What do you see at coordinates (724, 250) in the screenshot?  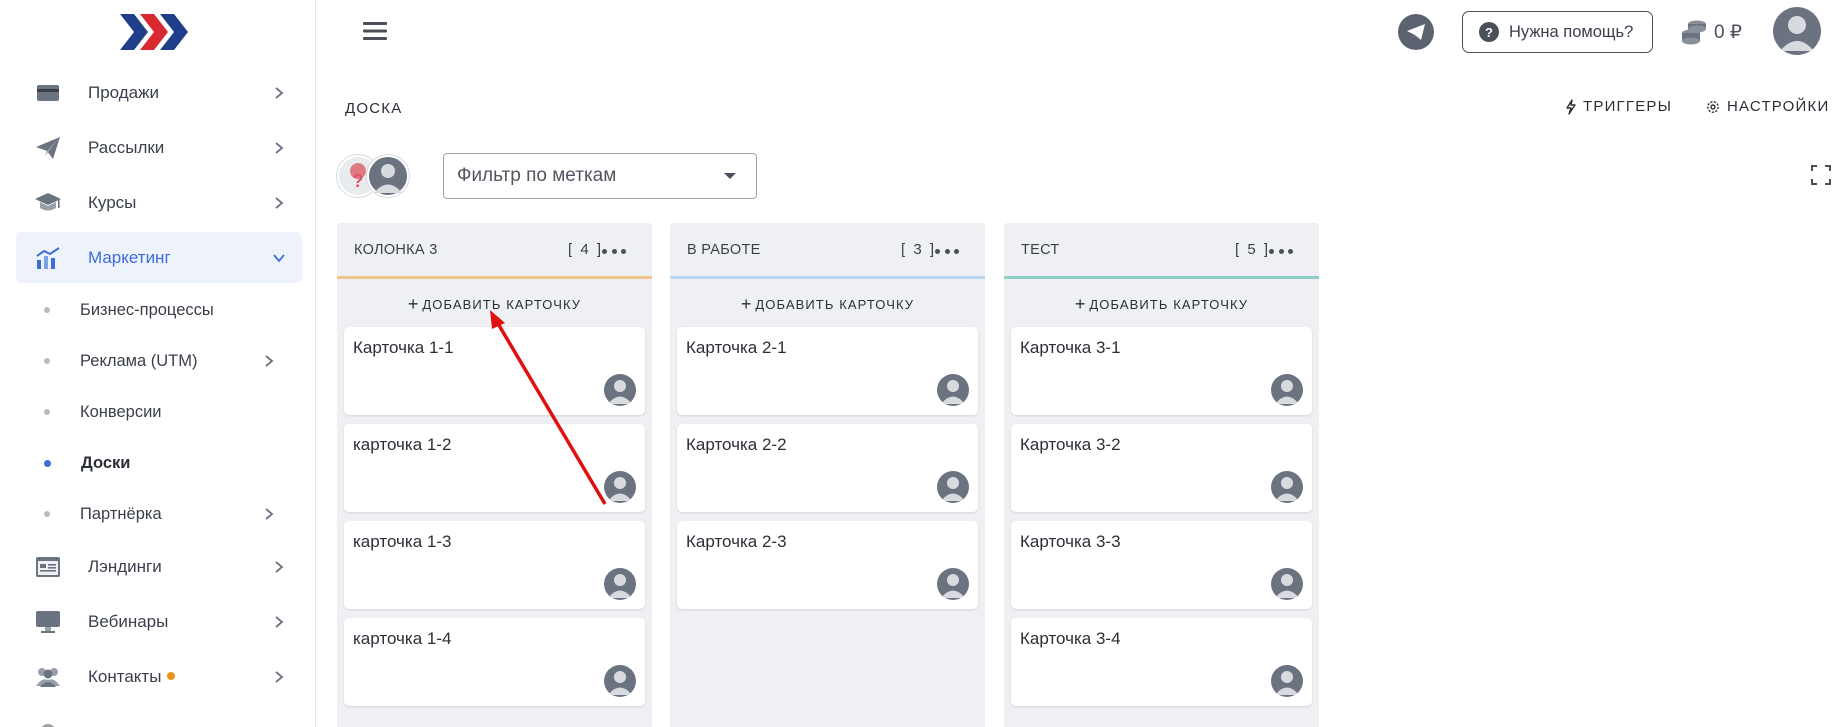 I see `column-title: В РАБОТЕ` at bounding box center [724, 250].